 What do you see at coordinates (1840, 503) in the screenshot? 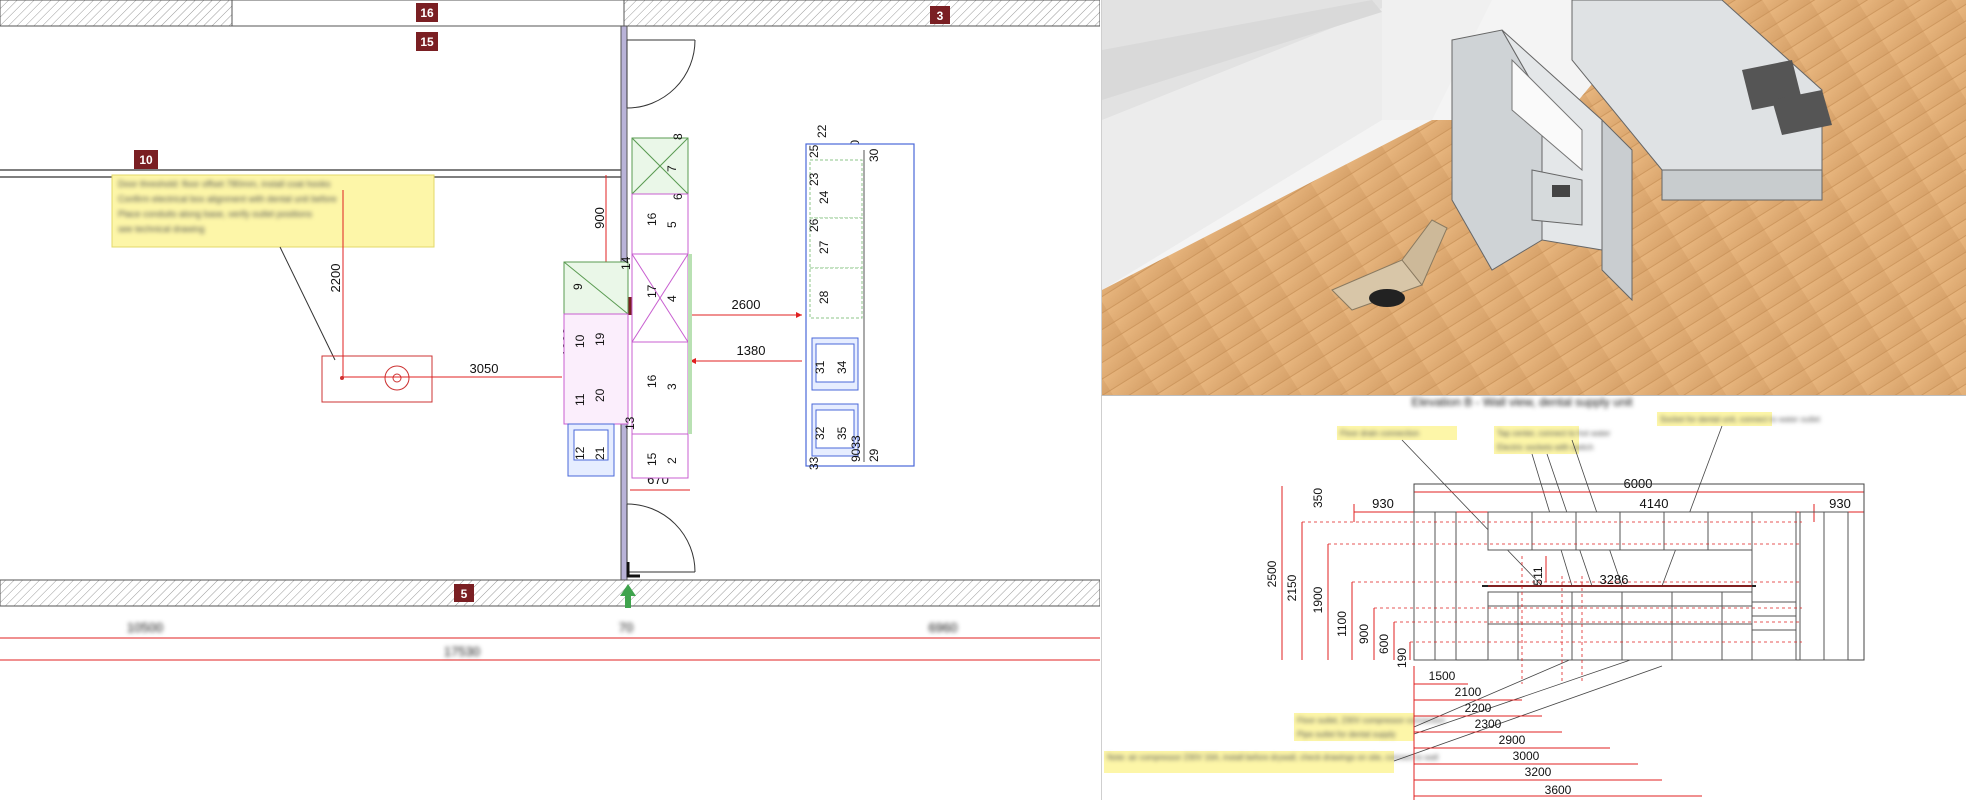
I see `dim-right-930: 930` at bounding box center [1840, 503].